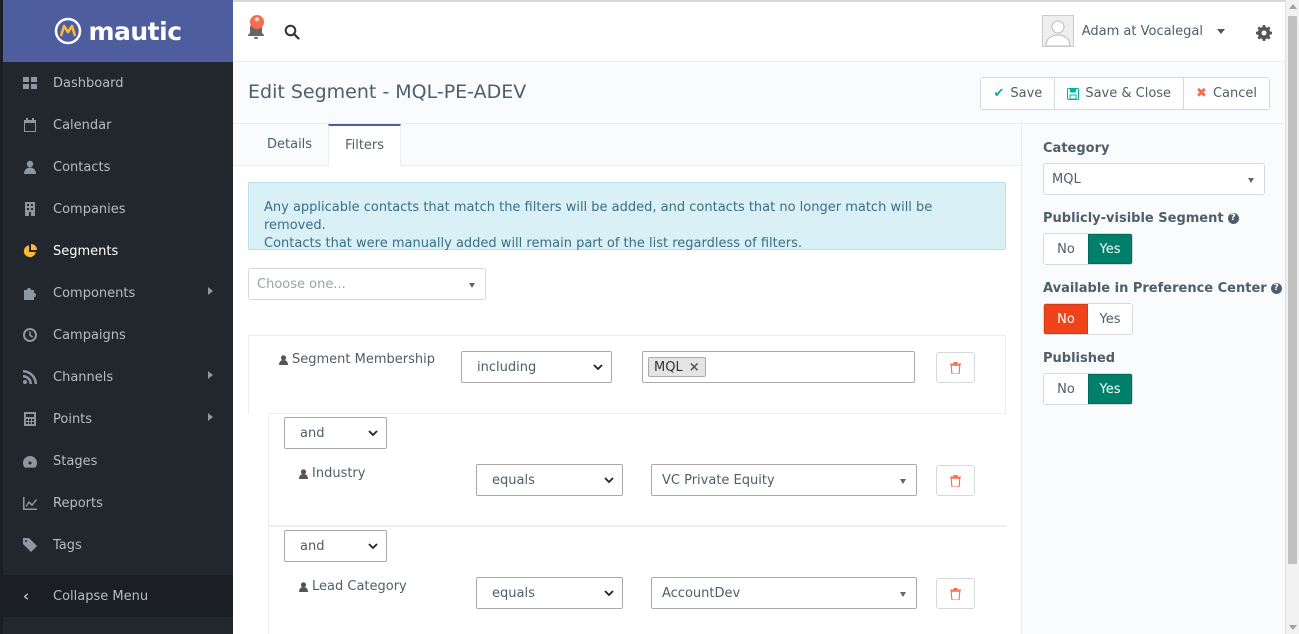 Image resolution: width=1299 pixels, height=634 pixels. I want to click on published-no-option: No, so click(1066, 389).